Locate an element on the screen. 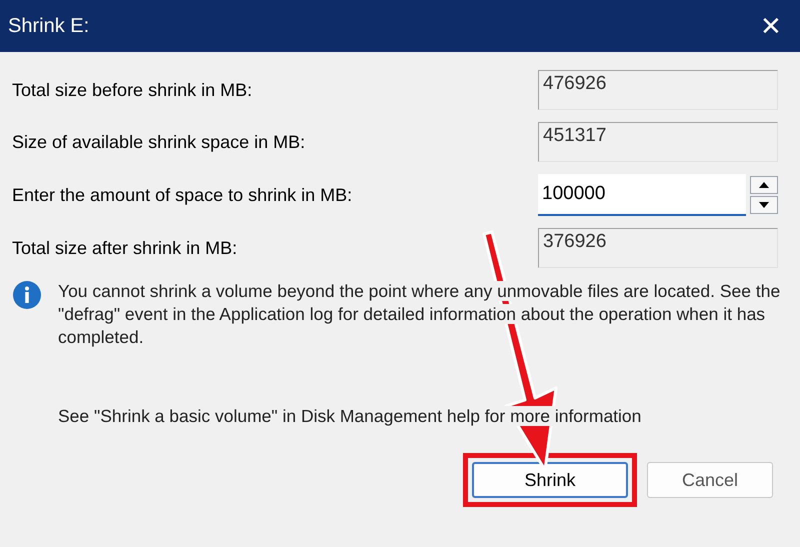 This screenshot has width=800, height=547. help-text: See "Shrink a basic volume" in Disk Management help for more information is located at coordinates (350, 416).